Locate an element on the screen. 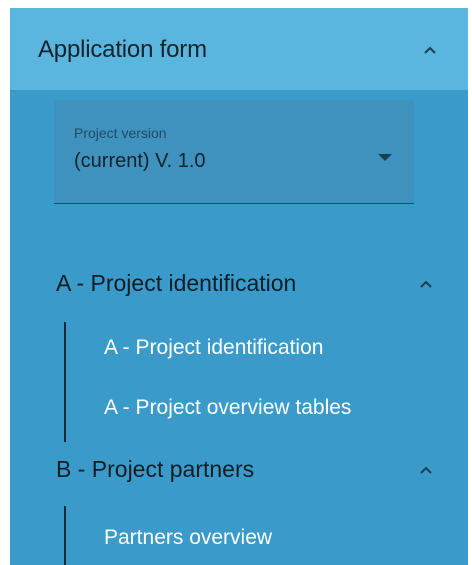  nav-item-project-overview-tables: A - Project overview tables is located at coordinates (227, 408).